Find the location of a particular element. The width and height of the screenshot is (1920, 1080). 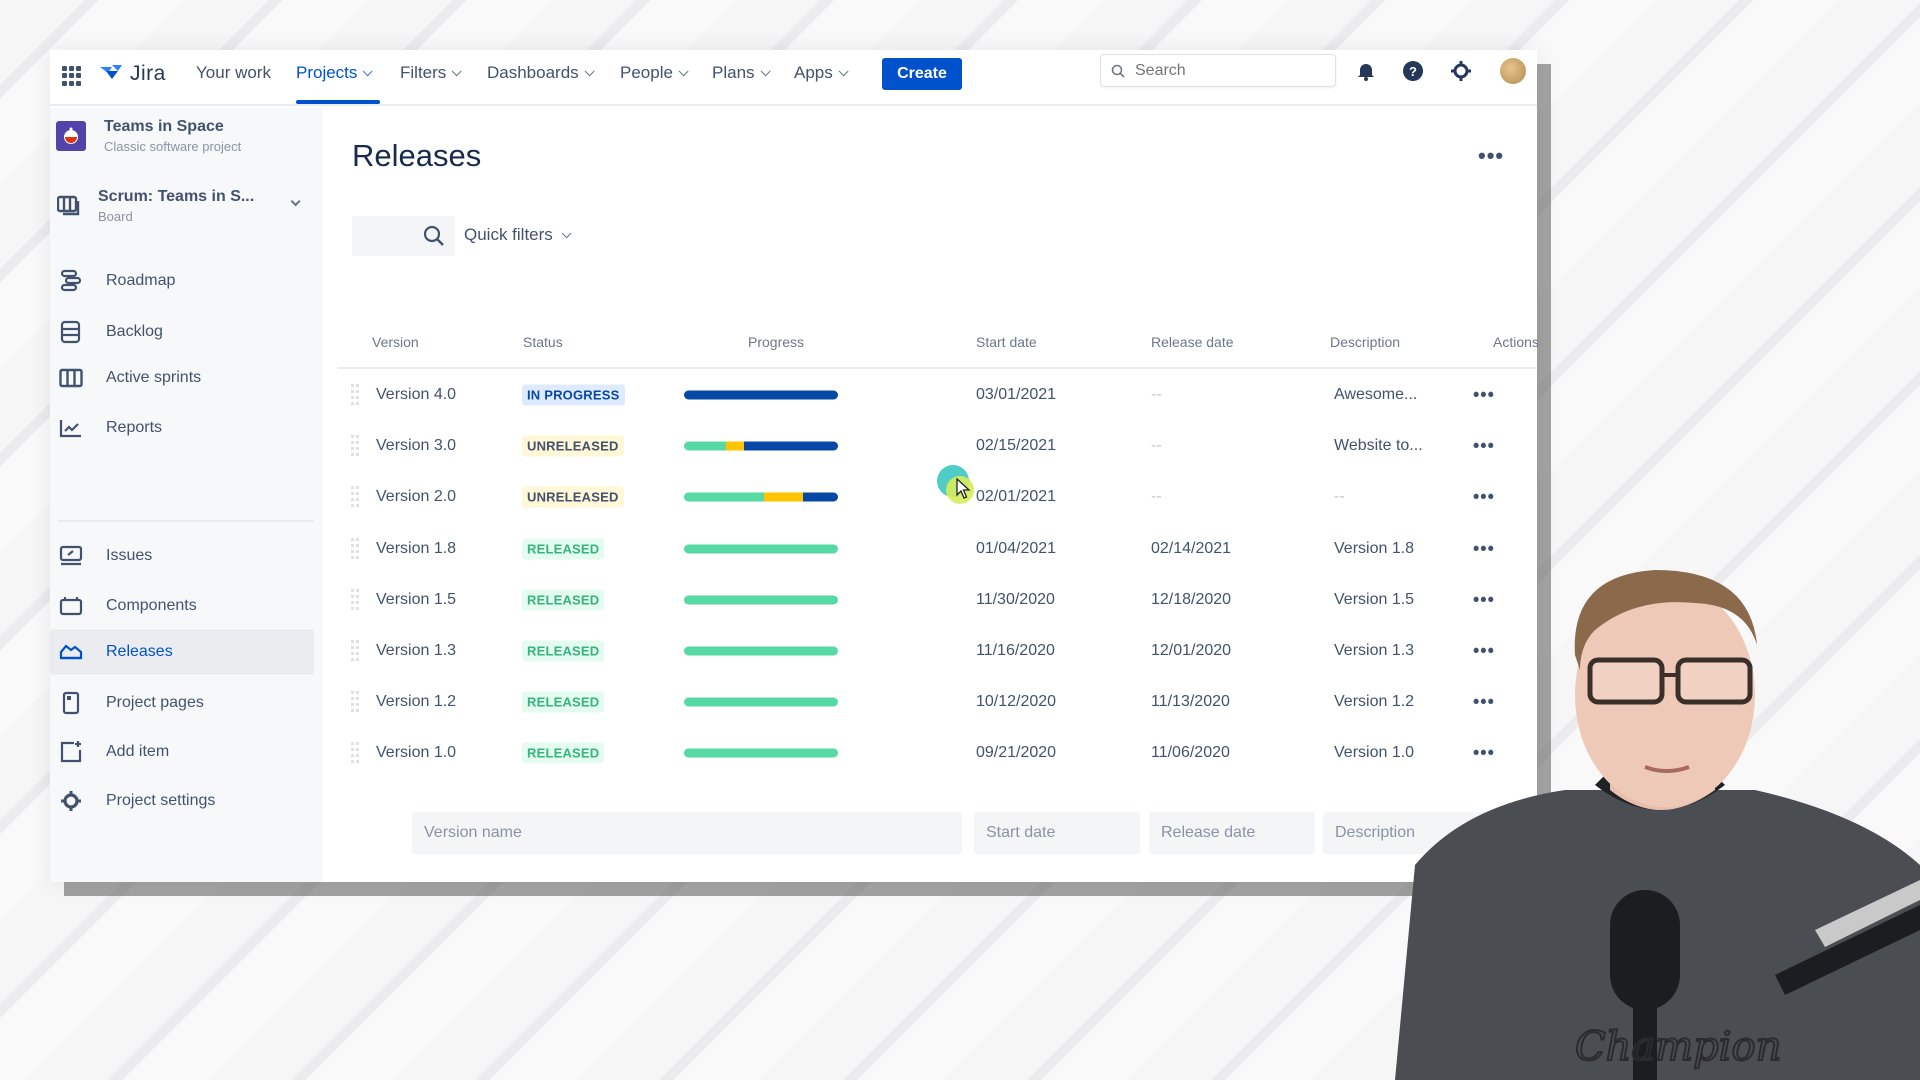

nav-people: People is located at coordinates (654, 73).